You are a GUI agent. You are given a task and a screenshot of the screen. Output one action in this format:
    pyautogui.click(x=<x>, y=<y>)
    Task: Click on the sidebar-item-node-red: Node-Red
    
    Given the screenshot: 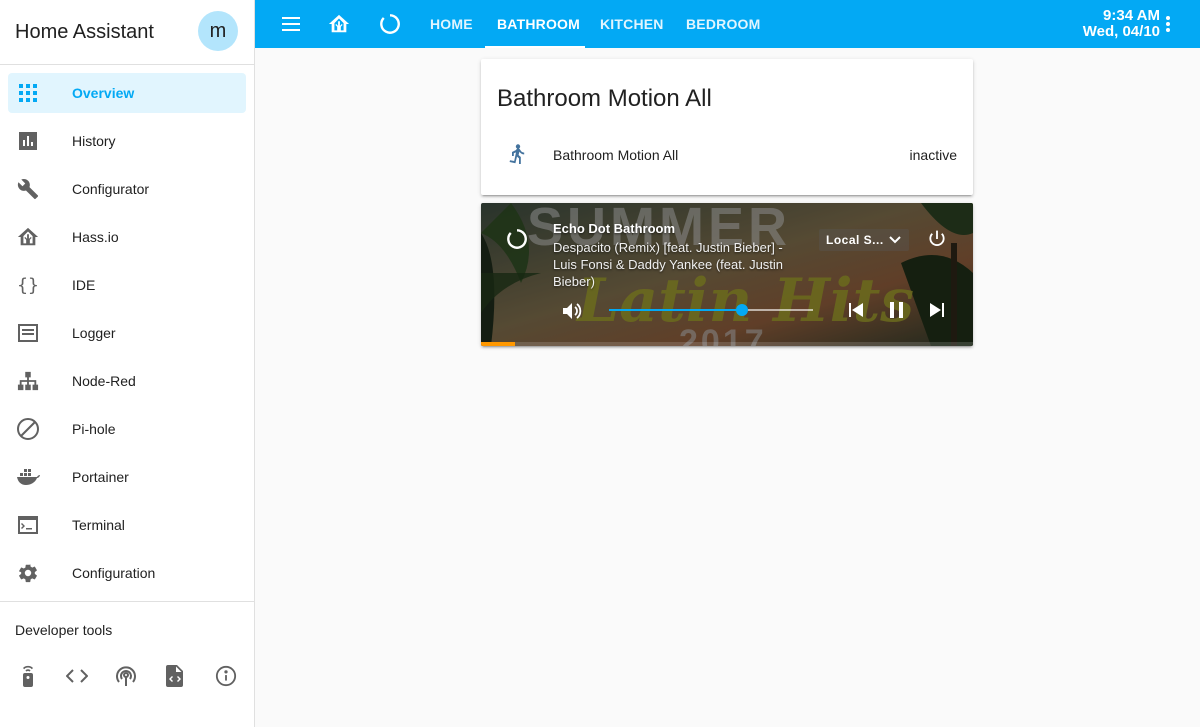 What is the action you would take?
    pyautogui.click(x=127, y=381)
    